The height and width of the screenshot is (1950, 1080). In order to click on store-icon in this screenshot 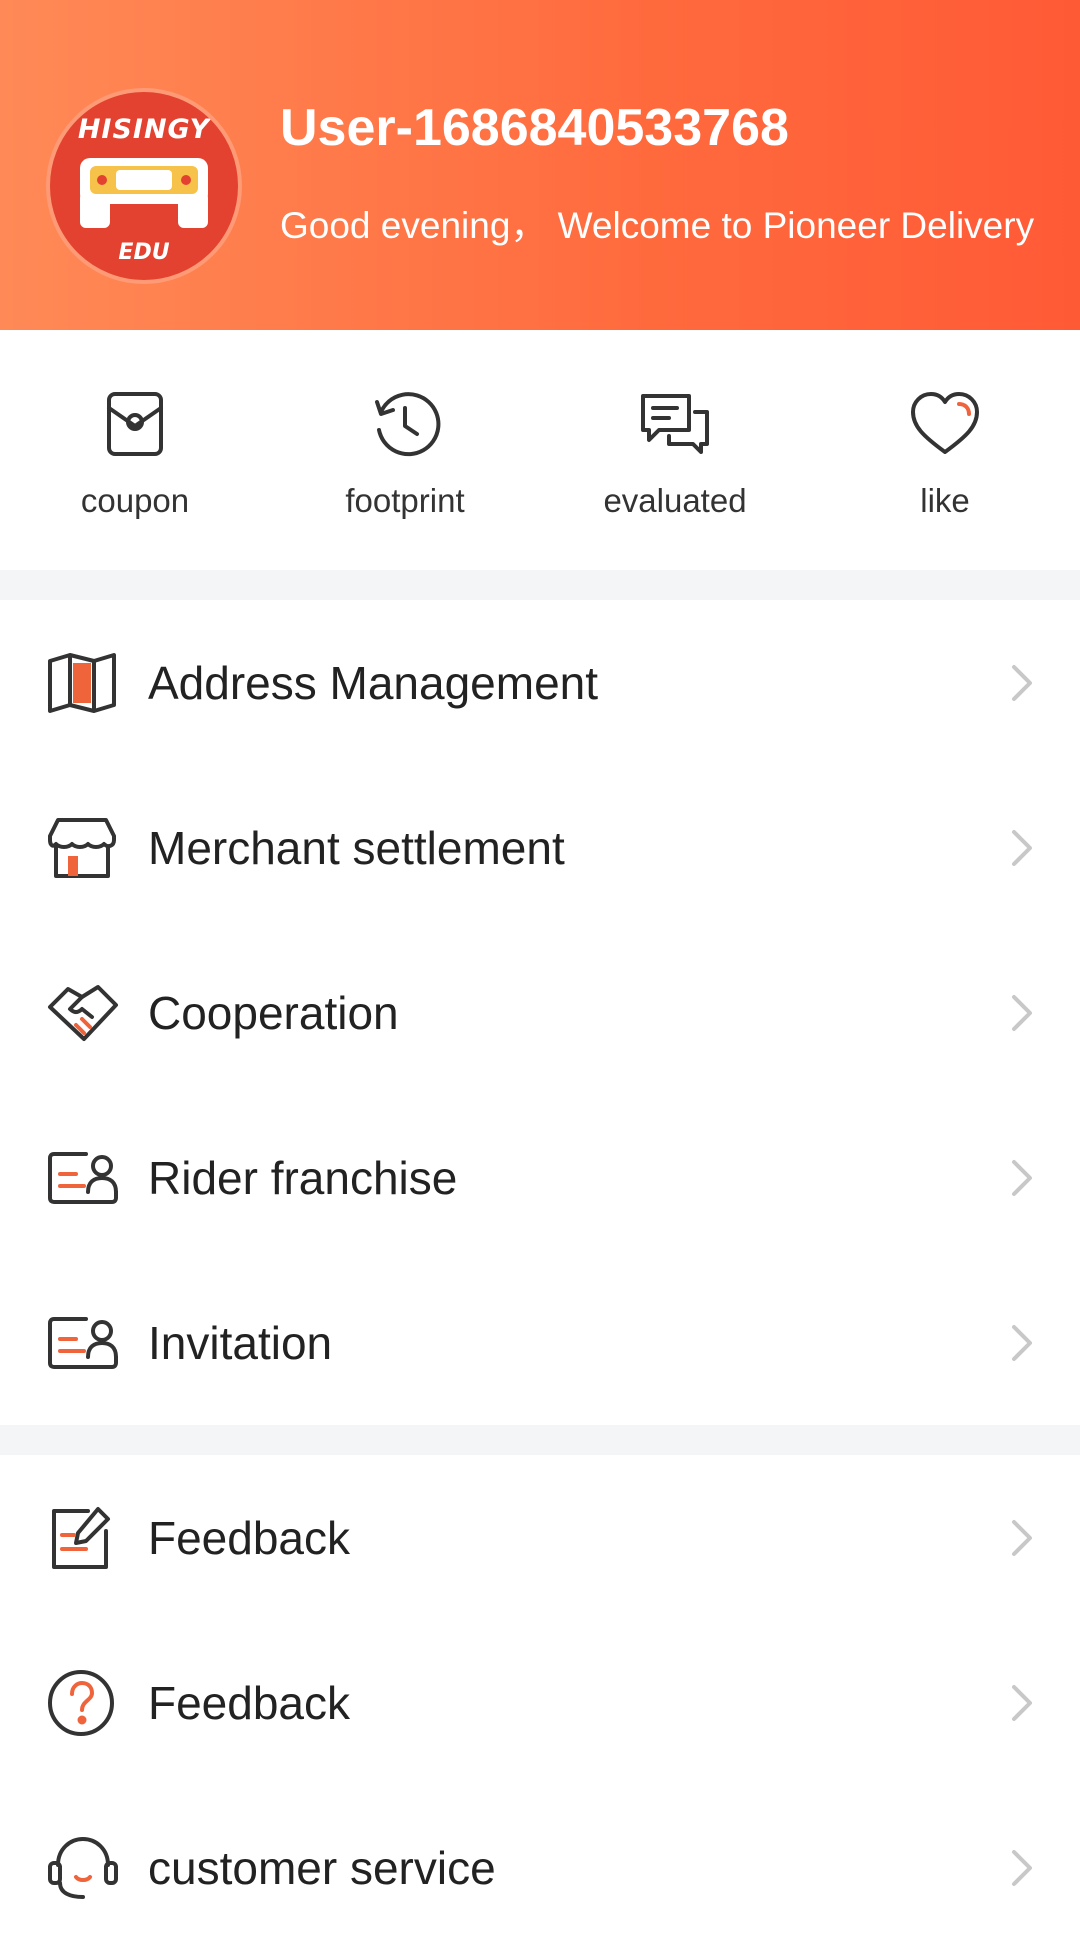, I will do `click(82, 847)`.